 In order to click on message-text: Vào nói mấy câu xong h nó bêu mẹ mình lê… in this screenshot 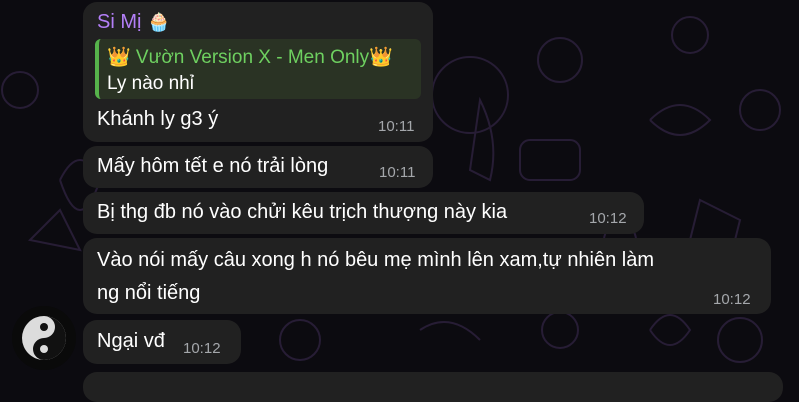, I will do `click(376, 260)`.